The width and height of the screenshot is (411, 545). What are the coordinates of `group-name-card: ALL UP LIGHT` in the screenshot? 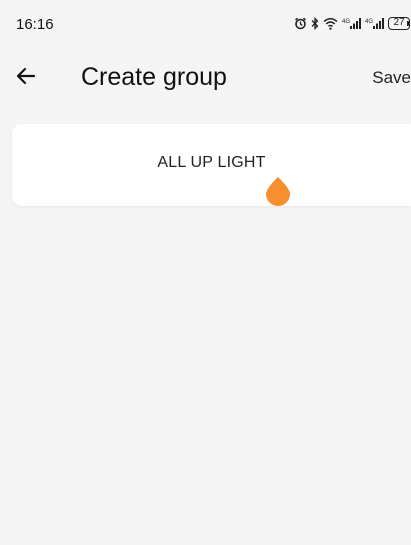 It's located at (211, 165).